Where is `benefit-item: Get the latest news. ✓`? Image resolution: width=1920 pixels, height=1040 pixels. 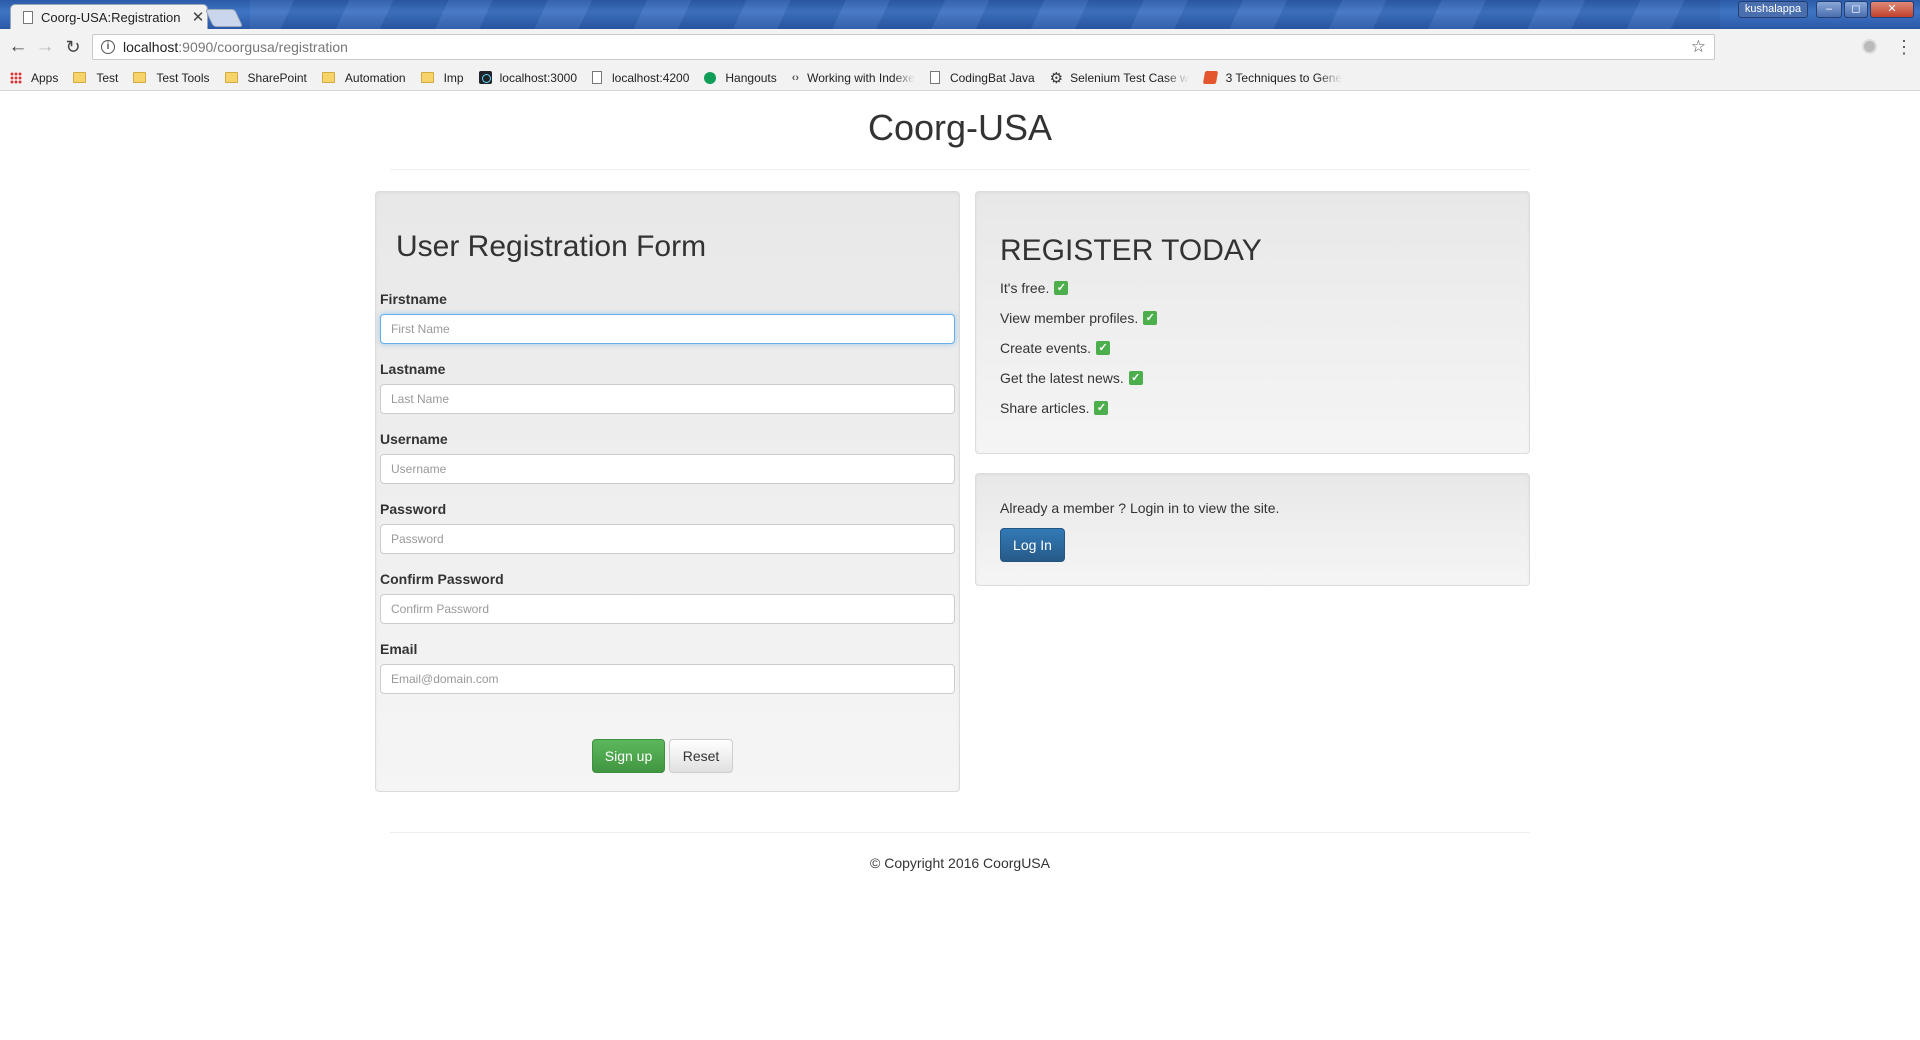
benefit-item: Get the latest news. ✓ is located at coordinates (1071, 378).